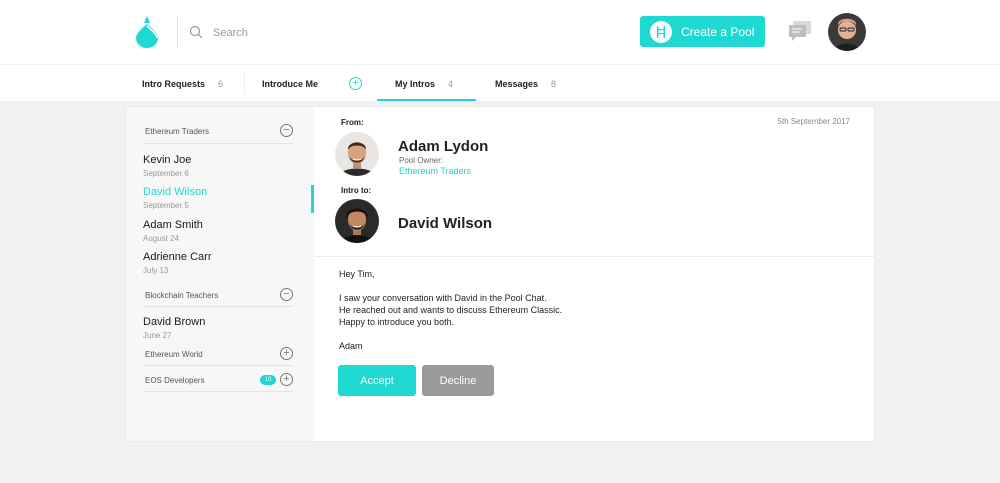  I want to click on tab-divider, so click(244, 83).